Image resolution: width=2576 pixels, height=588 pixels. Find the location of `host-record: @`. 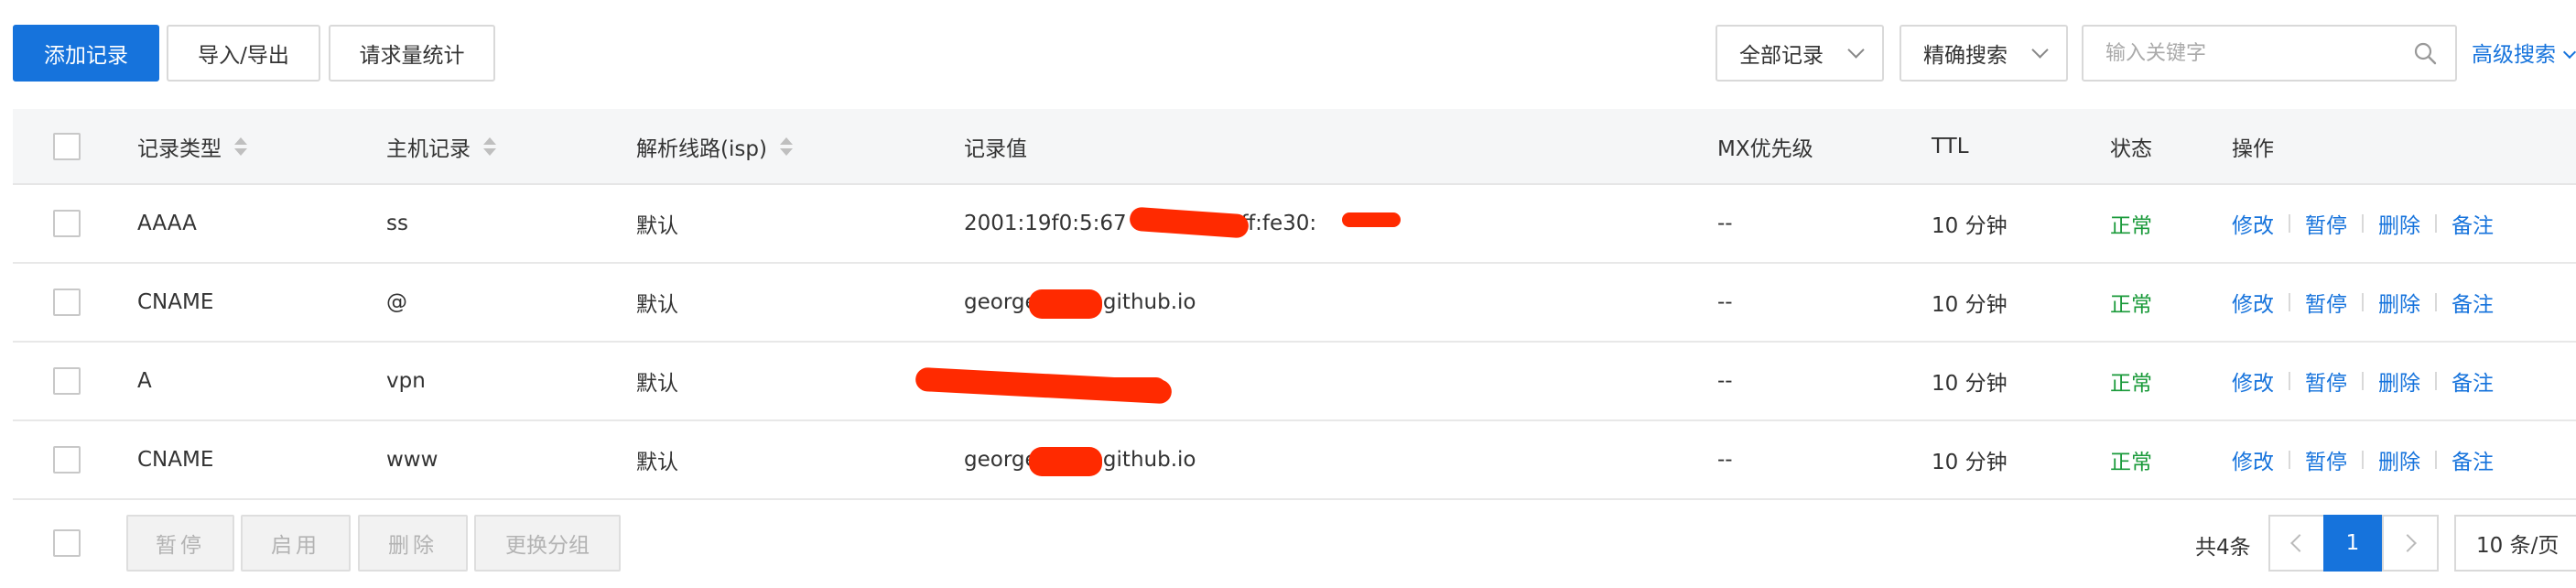

host-record: @ is located at coordinates (397, 302).